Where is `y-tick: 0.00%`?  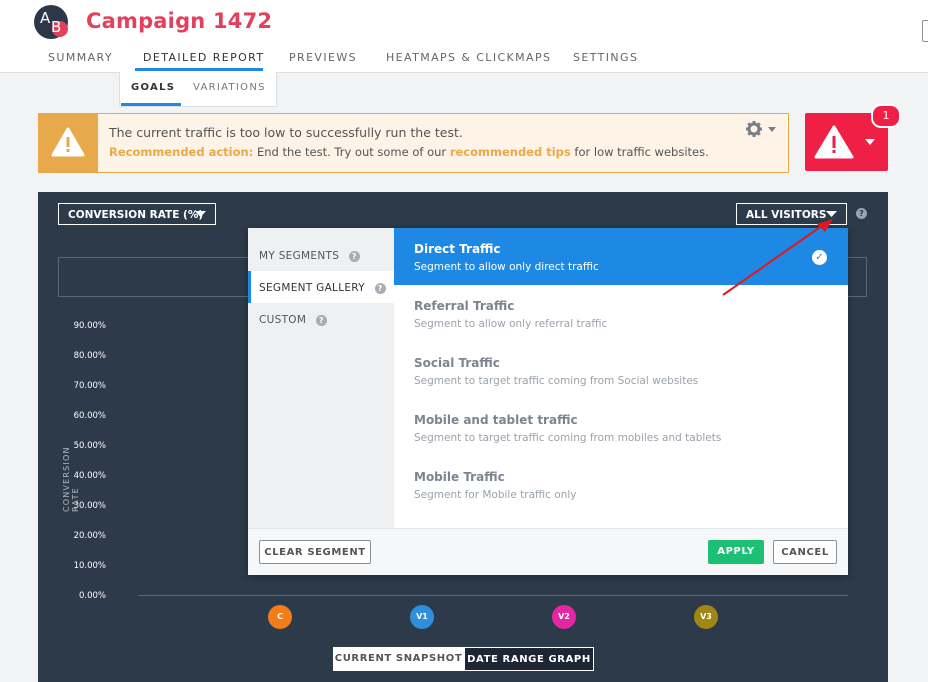
y-tick: 0.00% is located at coordinates (92, 596).